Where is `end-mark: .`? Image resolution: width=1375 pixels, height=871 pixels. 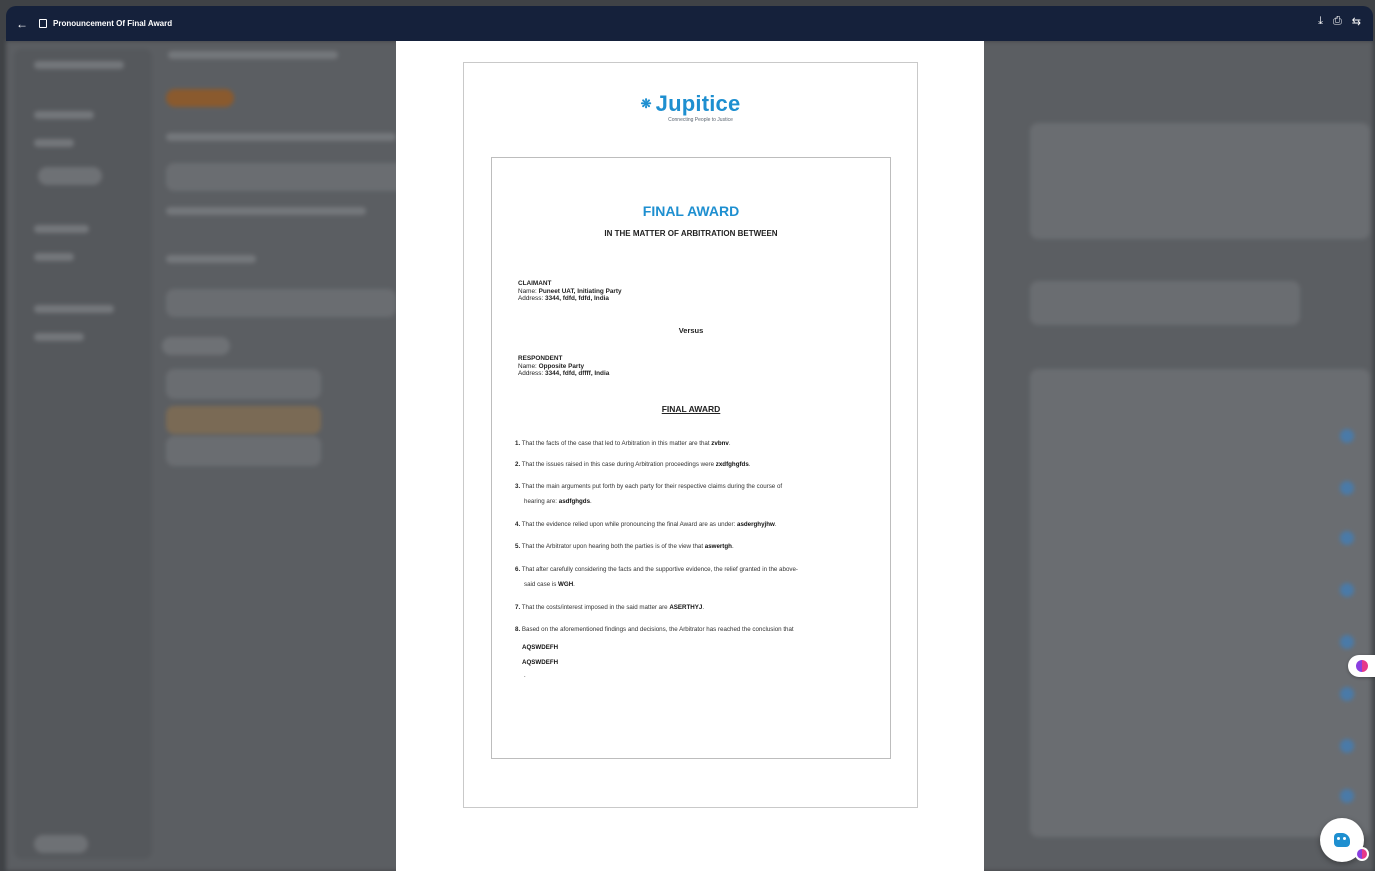 end-mark: . is located at coordinates (525, 676).